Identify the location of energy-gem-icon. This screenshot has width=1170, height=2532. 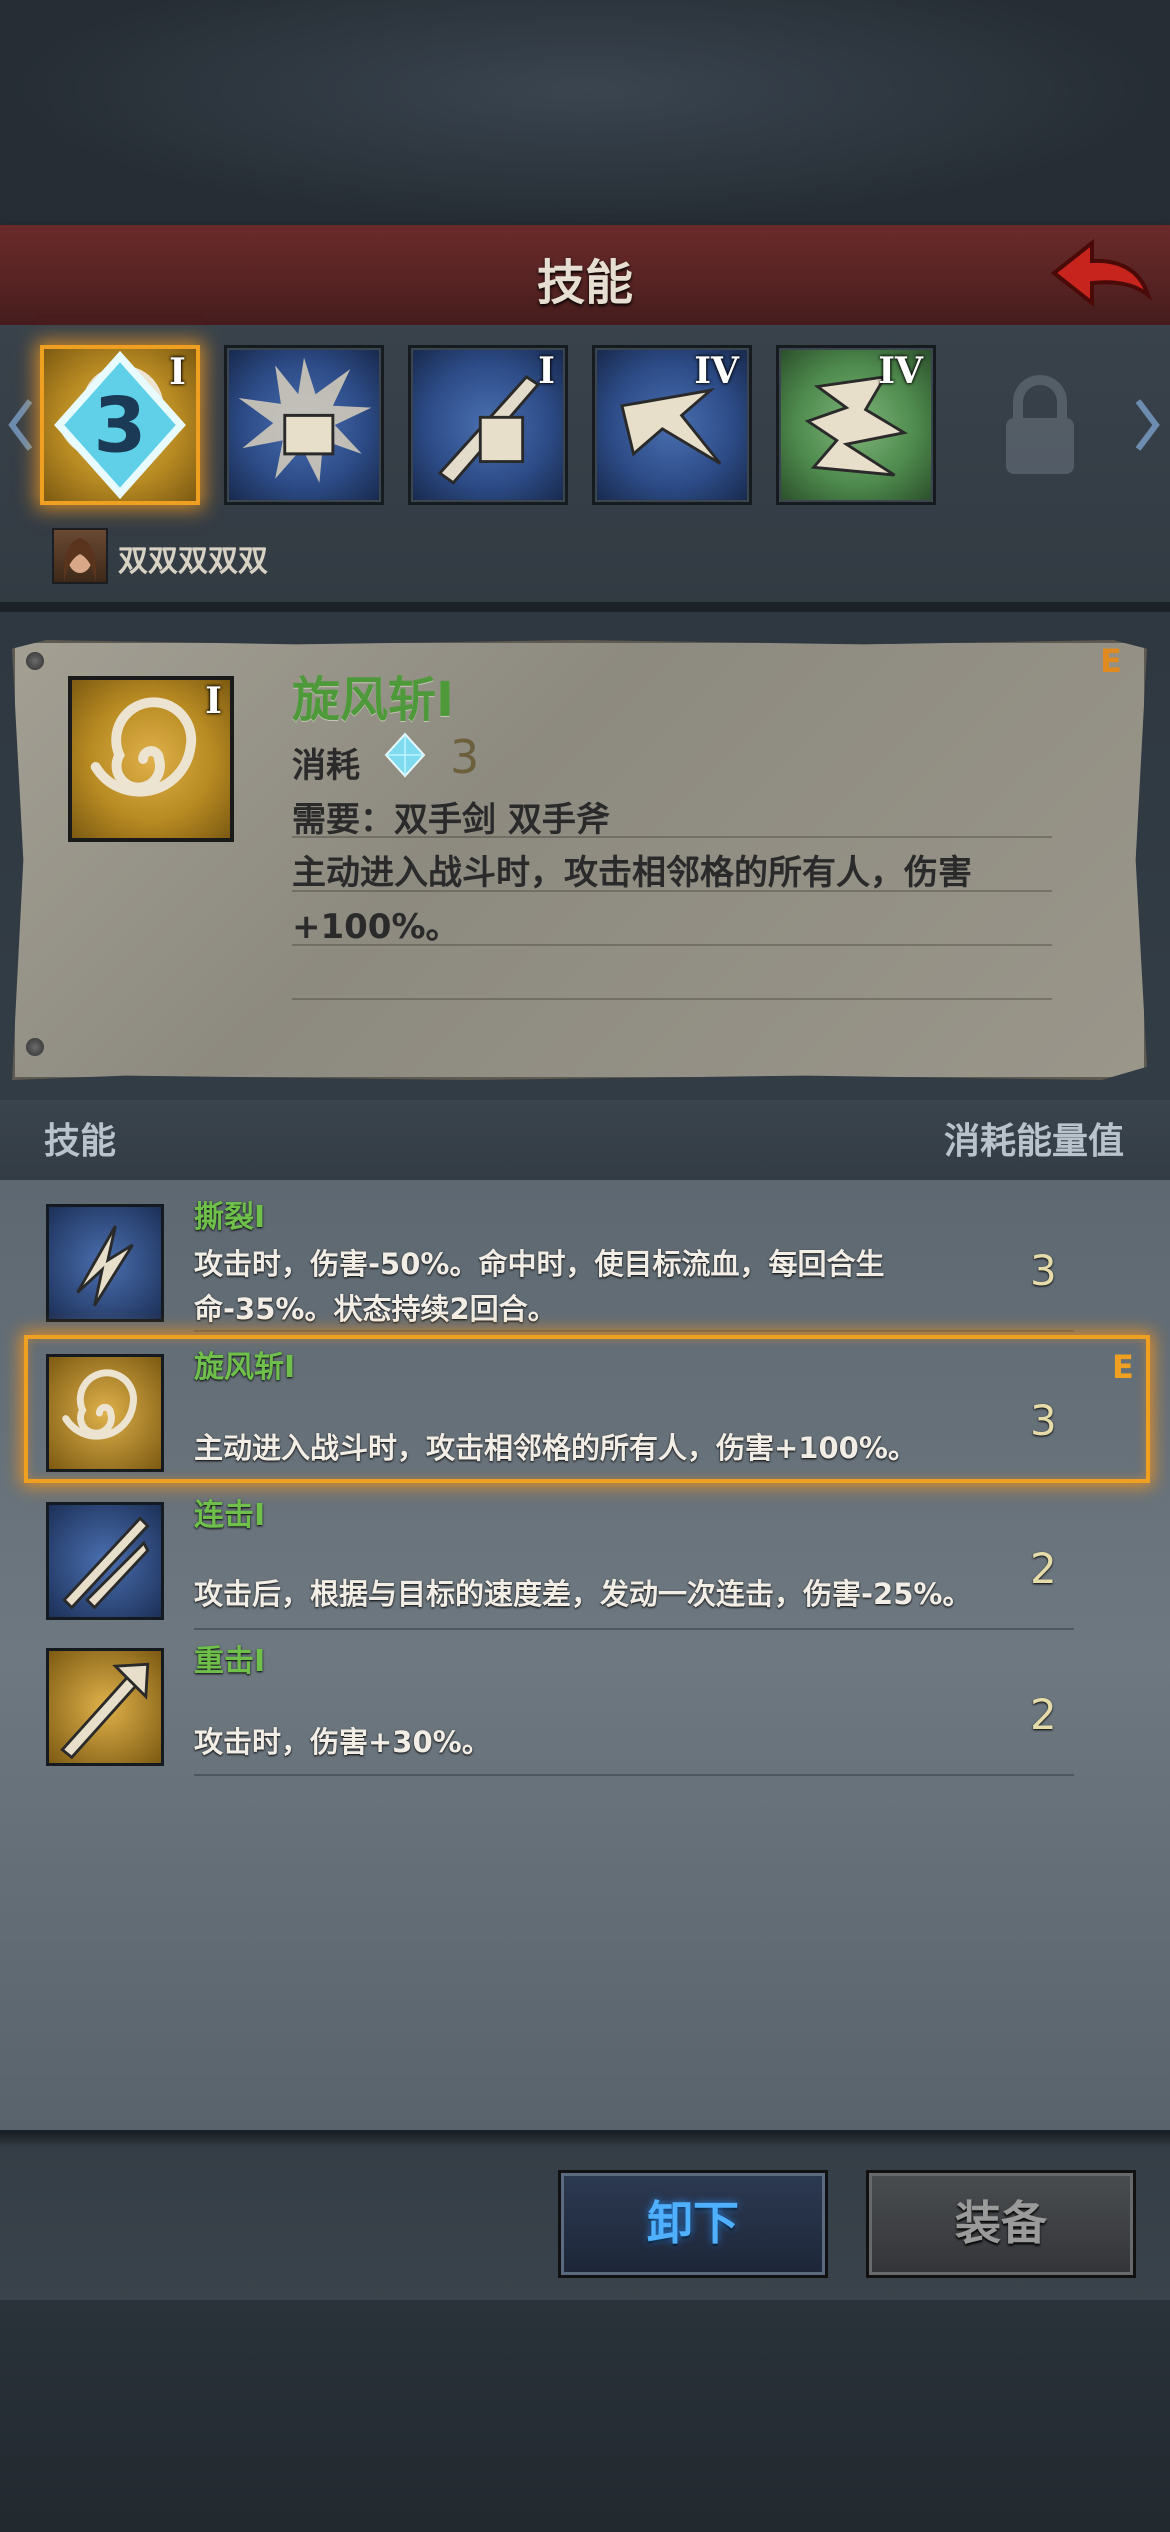
(405, 755).